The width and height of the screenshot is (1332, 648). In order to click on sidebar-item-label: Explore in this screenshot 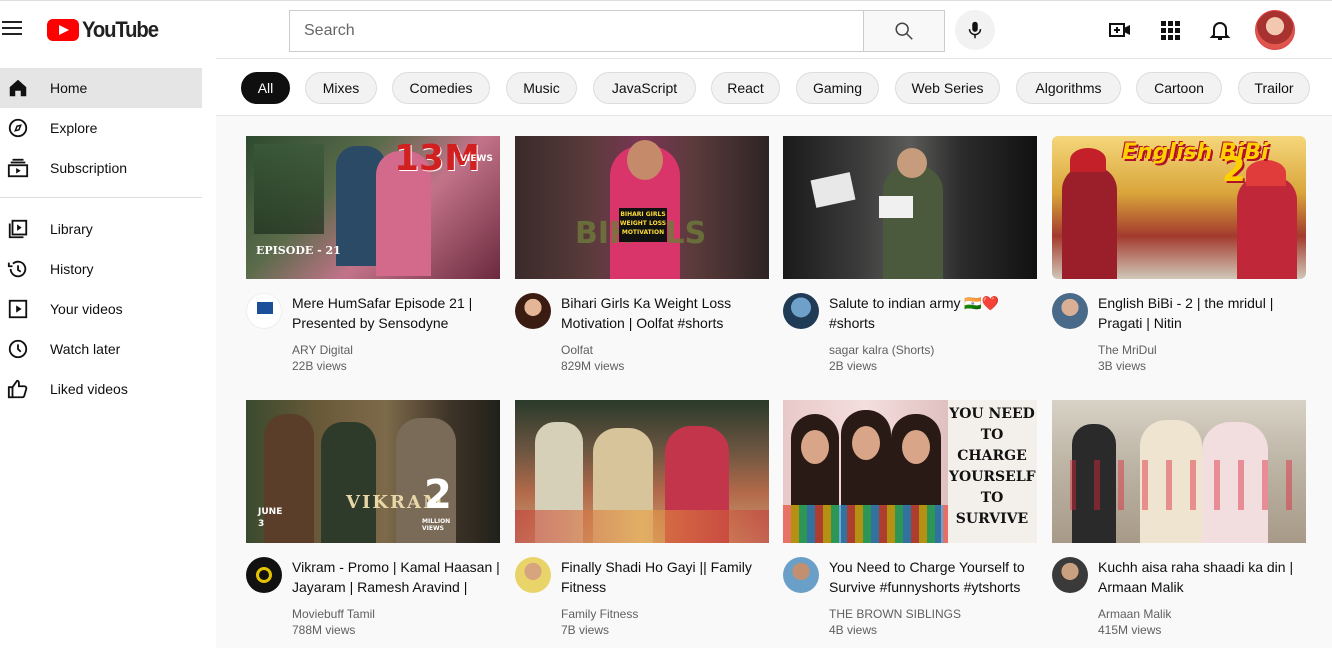, I will do `click(74, 128)`.